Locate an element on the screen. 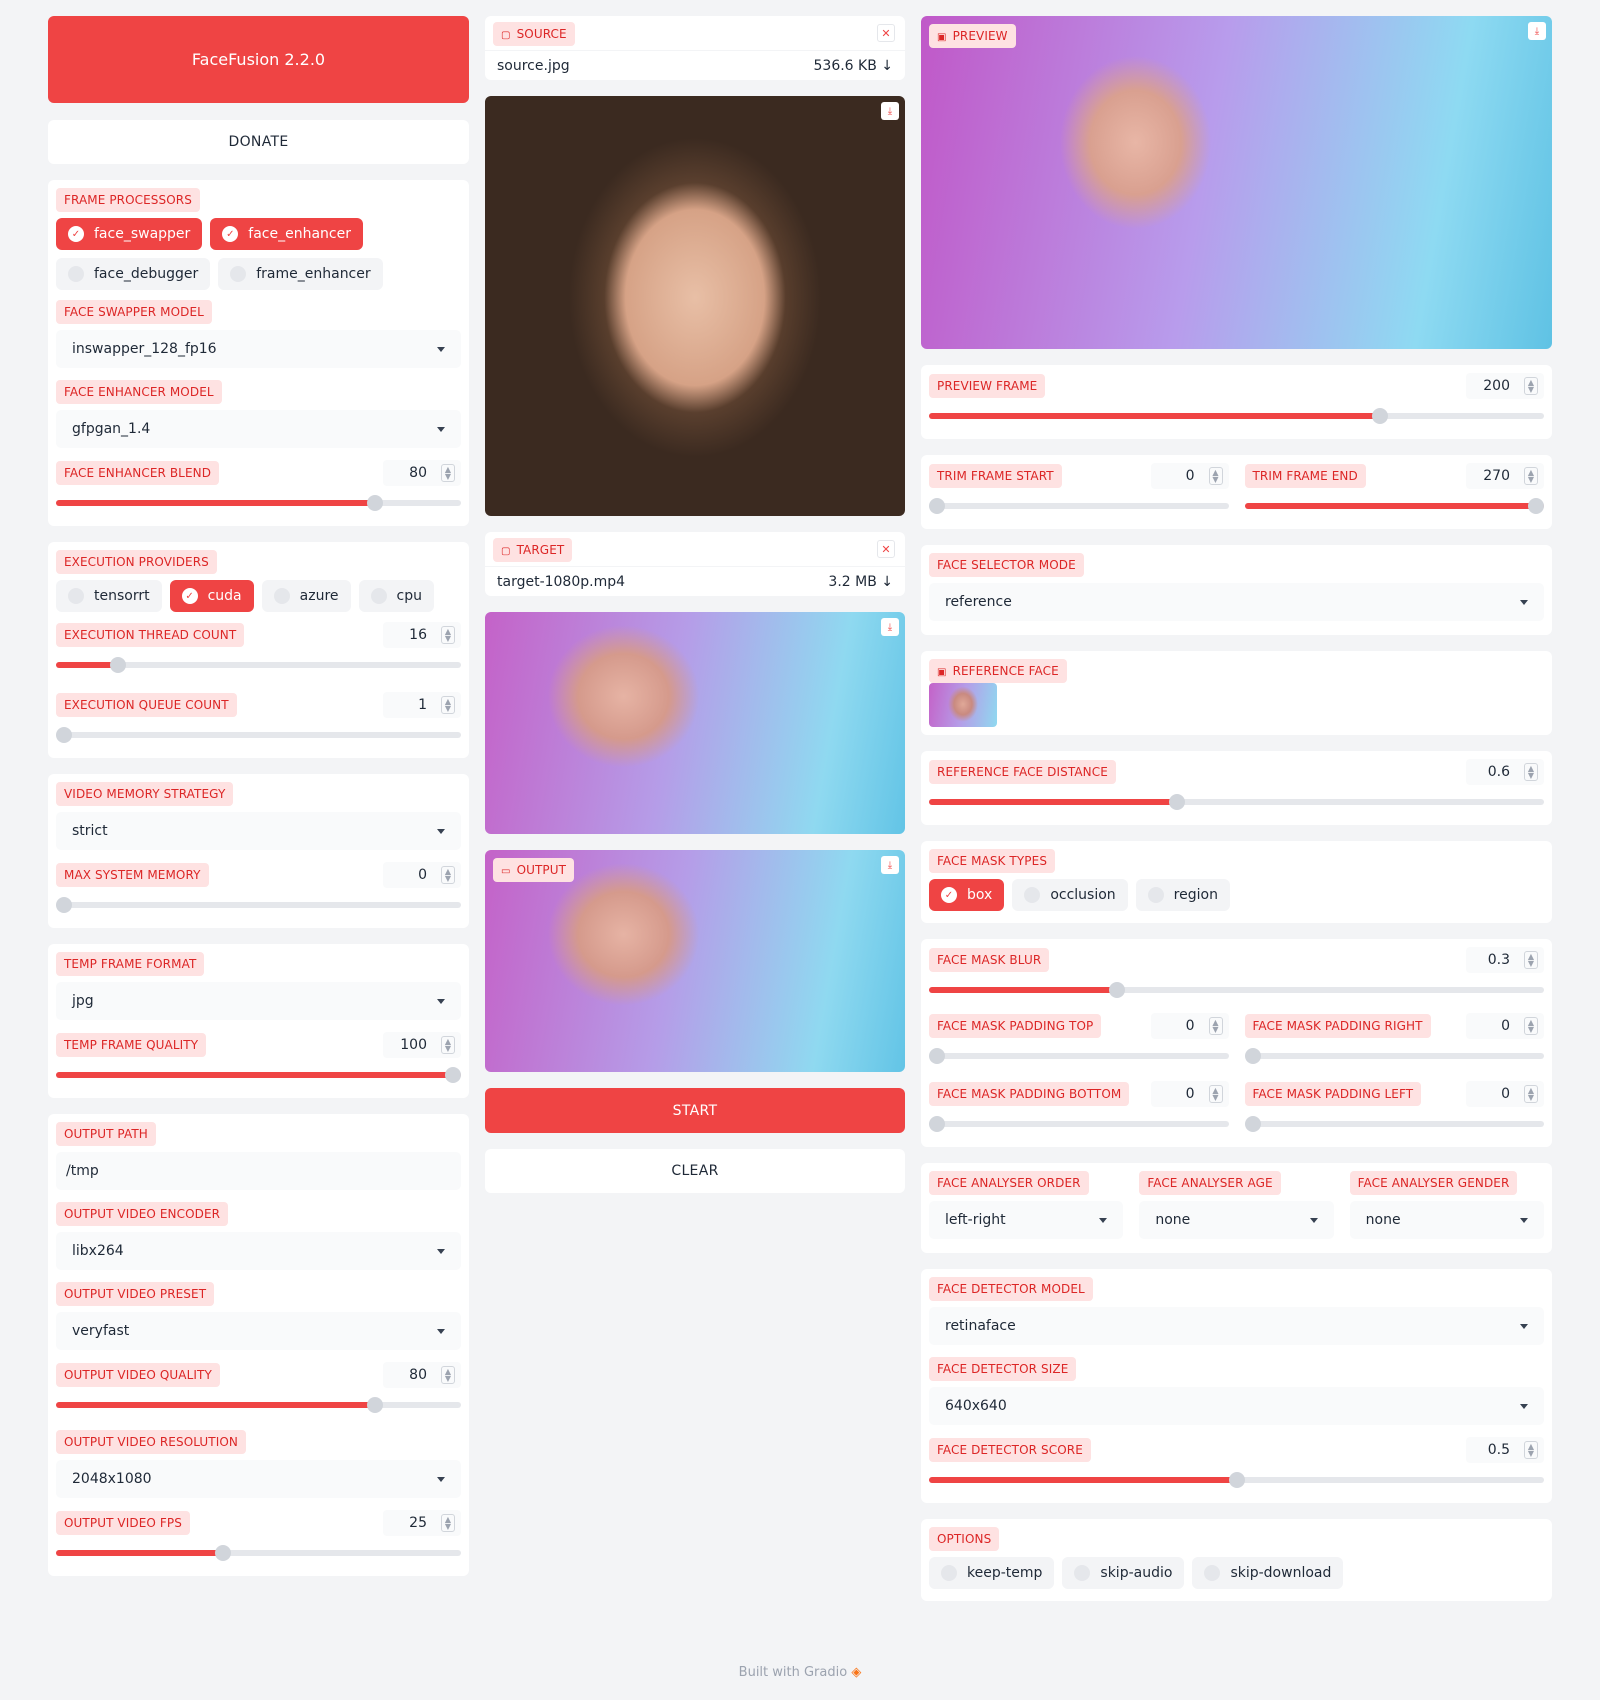 This screenshot has height=1700, width=1600. temp-frame-quality-slider is located at coordinates (258, 1075).